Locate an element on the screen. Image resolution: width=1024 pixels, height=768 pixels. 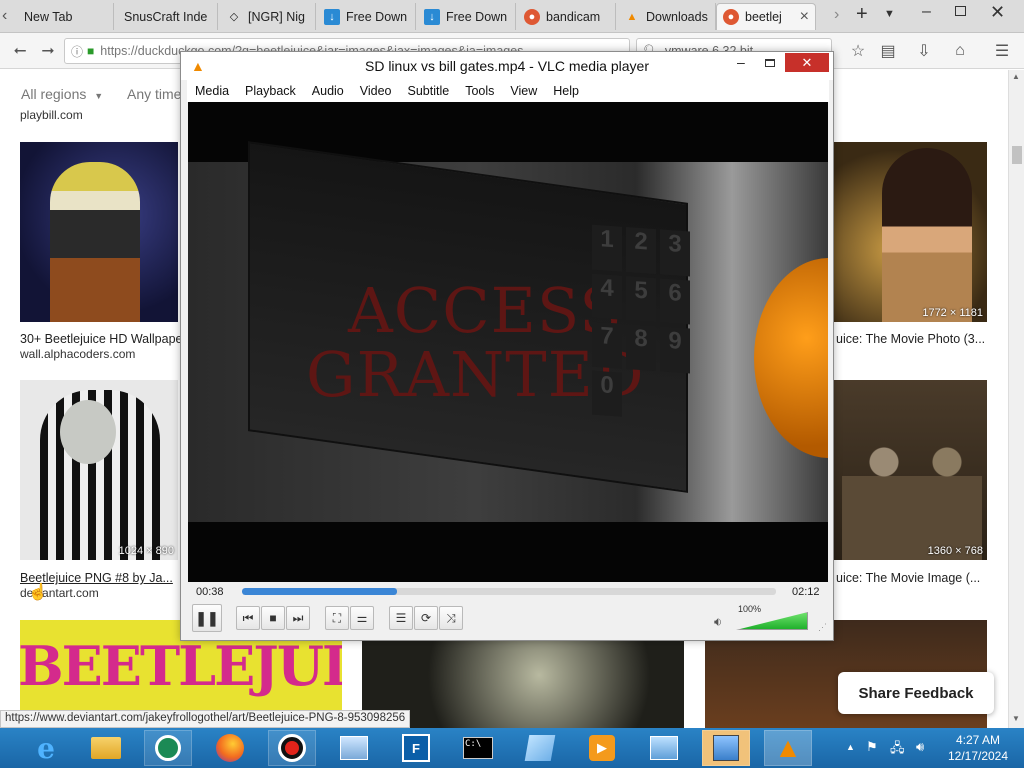
playlist-button: ☰ is located at coordinates (401, 618).